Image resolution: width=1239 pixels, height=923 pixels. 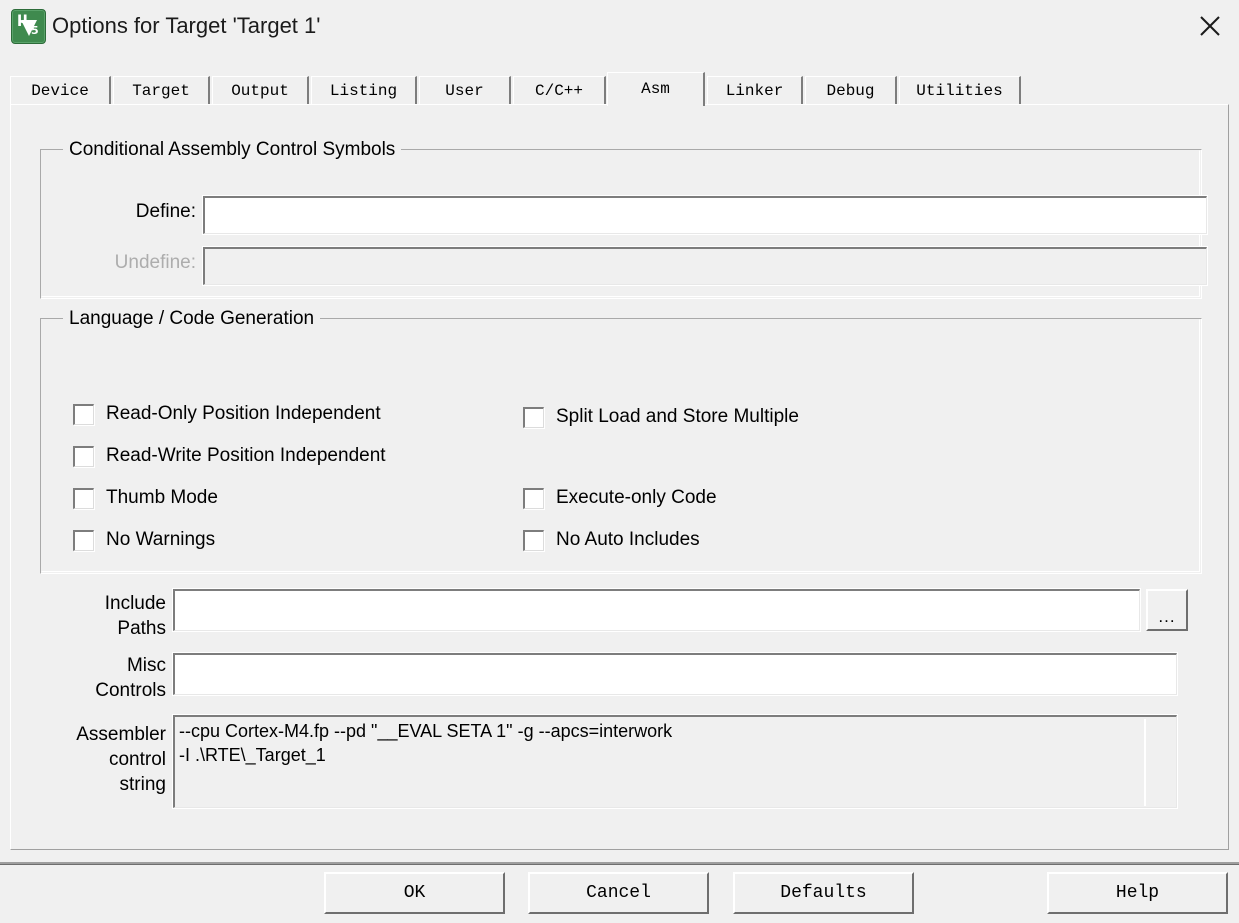 I want to click on defaults-button: Defaults, so click(x=823, y=893).